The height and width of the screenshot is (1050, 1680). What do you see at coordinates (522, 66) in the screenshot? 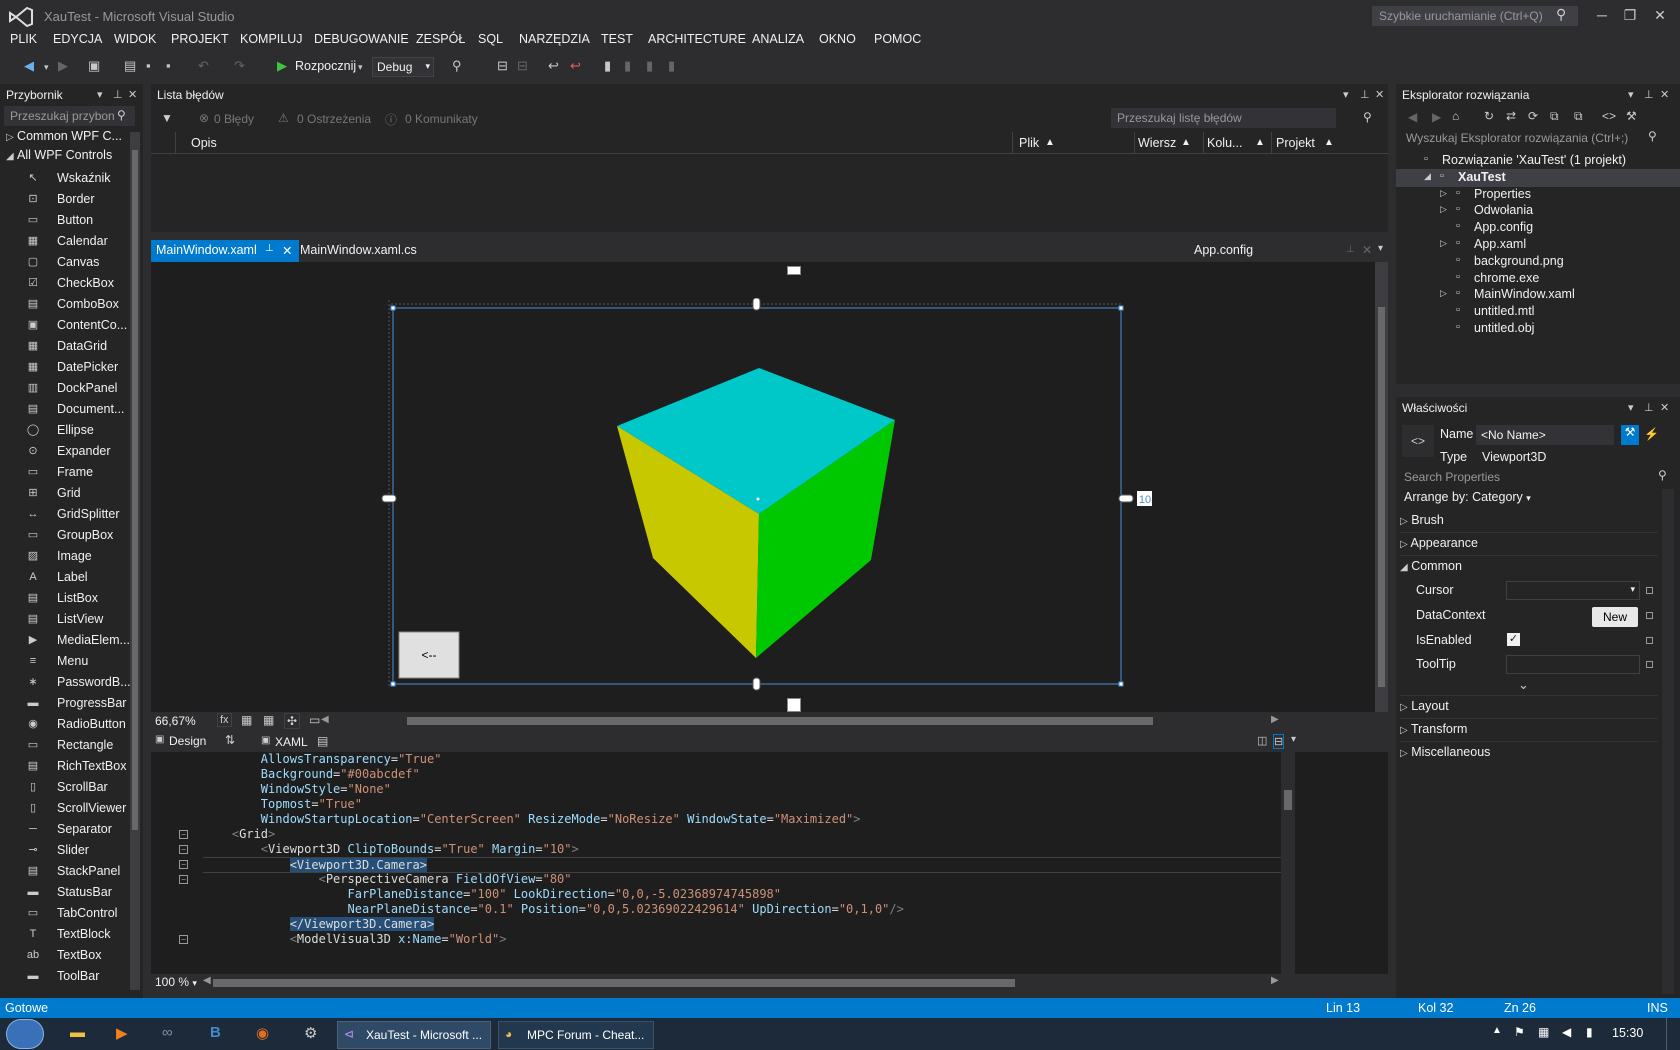
I see `align-disabled-icon: ⊟` at bounding box center [522, 66].